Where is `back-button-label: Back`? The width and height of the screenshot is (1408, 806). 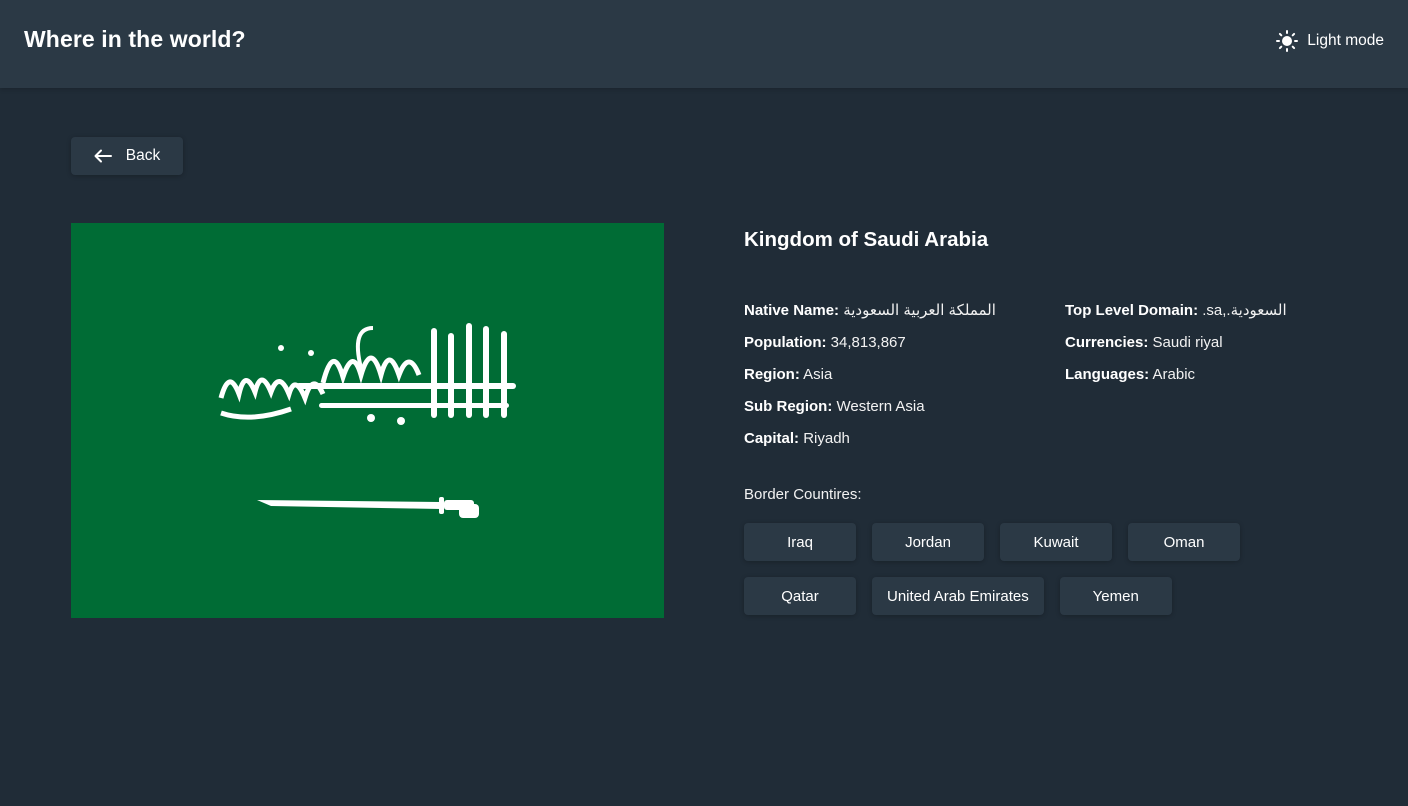 back-button-label: Back is located at coordinates (143, 155).